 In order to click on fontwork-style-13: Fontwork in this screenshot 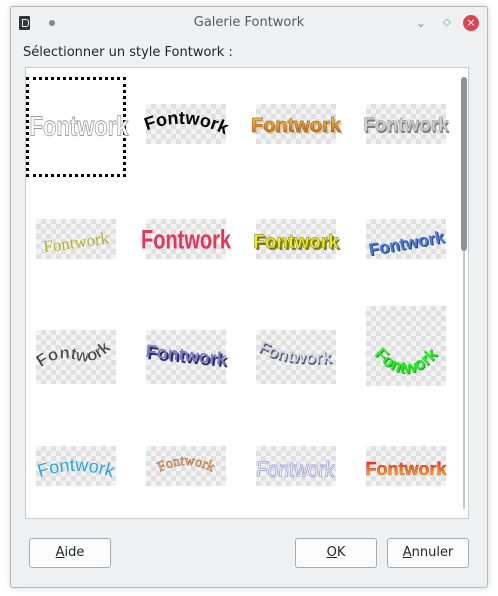, I will do `click(76, 468)`.